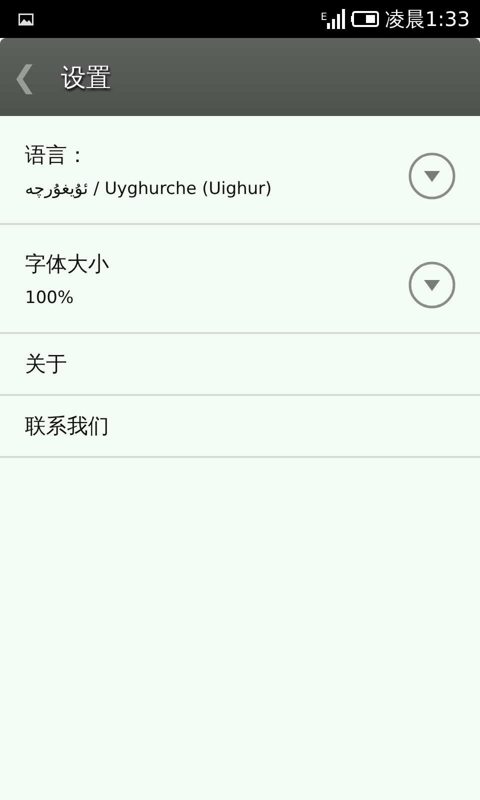  I want to click on menu-item-label: 联系我们, so click(67, 426).